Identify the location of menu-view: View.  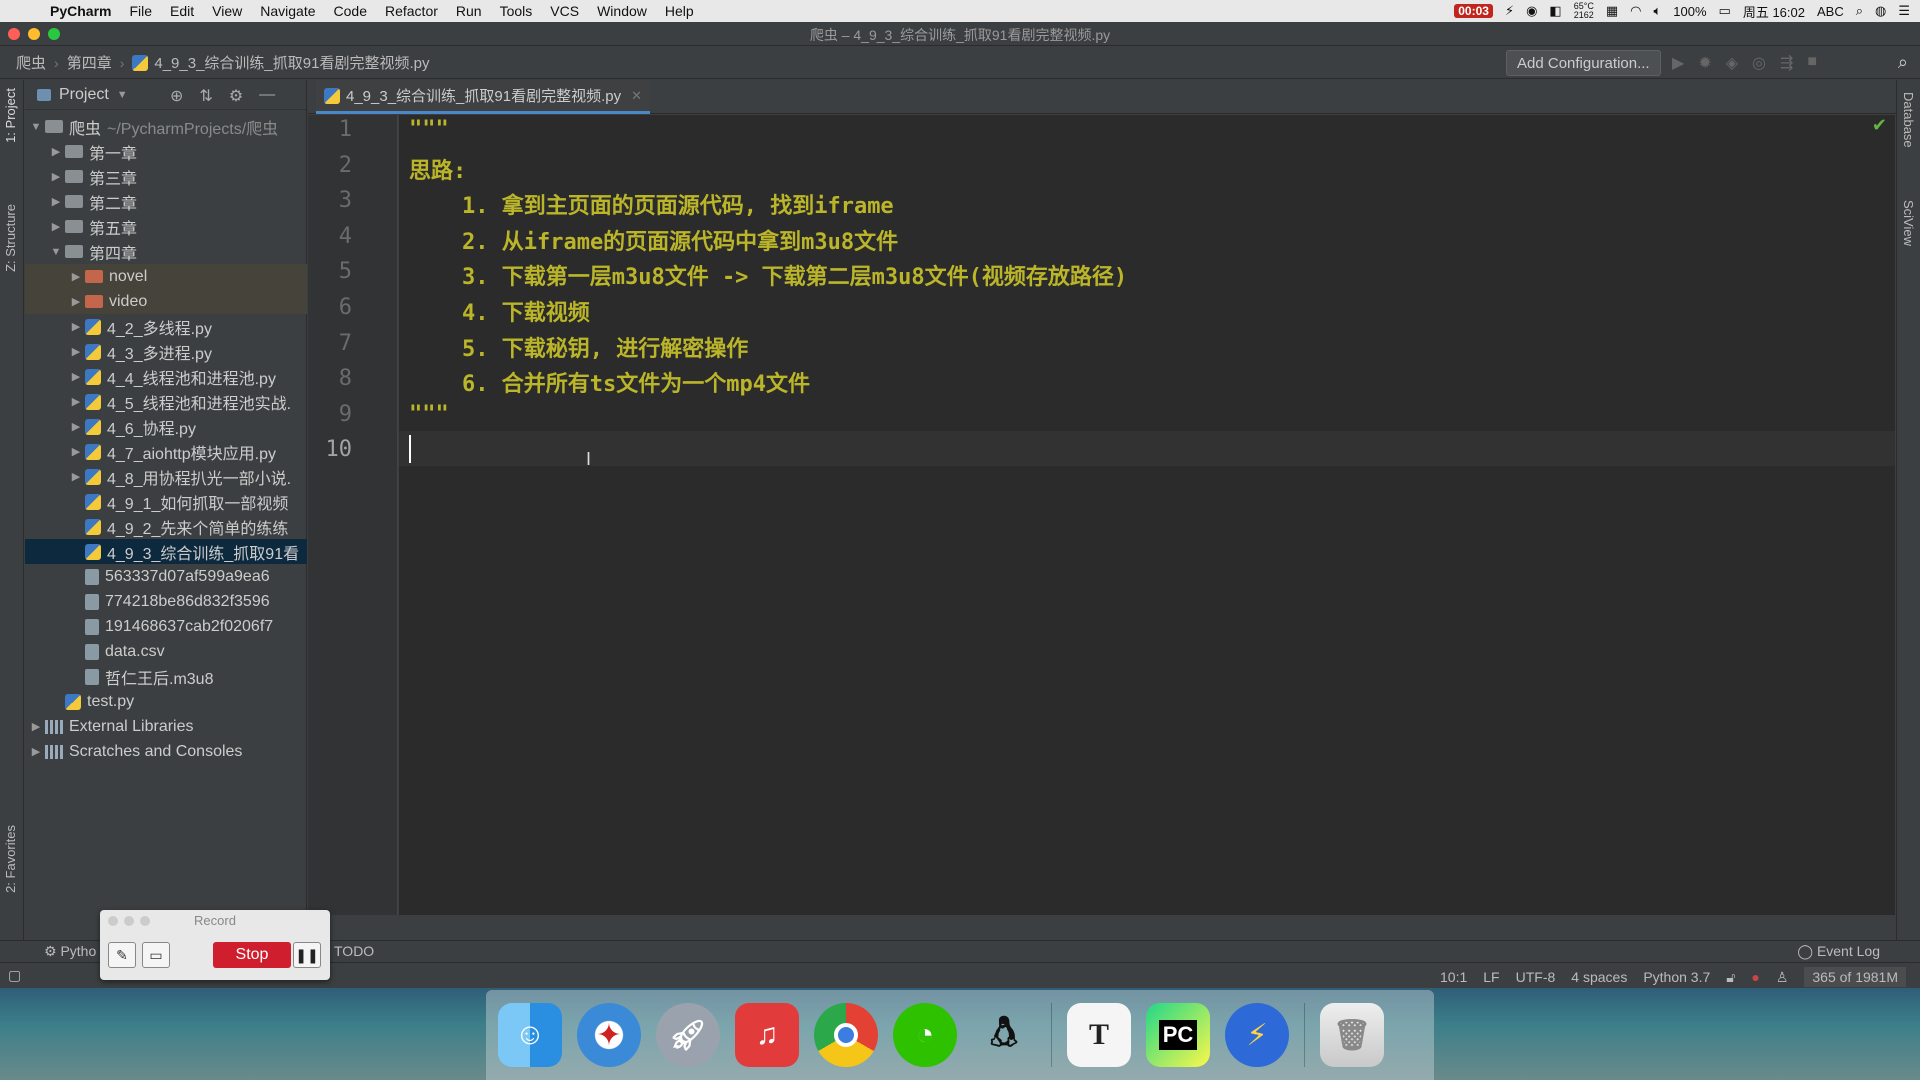
(227, 11).